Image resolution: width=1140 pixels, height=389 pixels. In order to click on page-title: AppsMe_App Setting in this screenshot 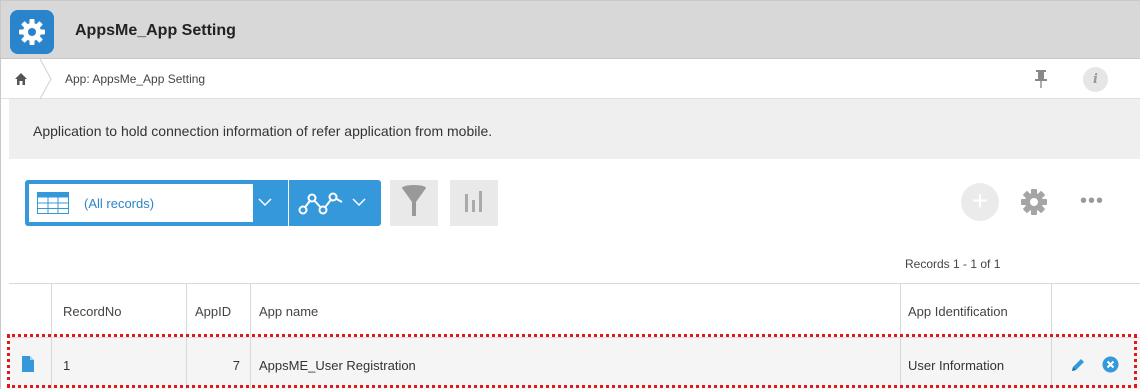, I will do `click(155, 30)`.